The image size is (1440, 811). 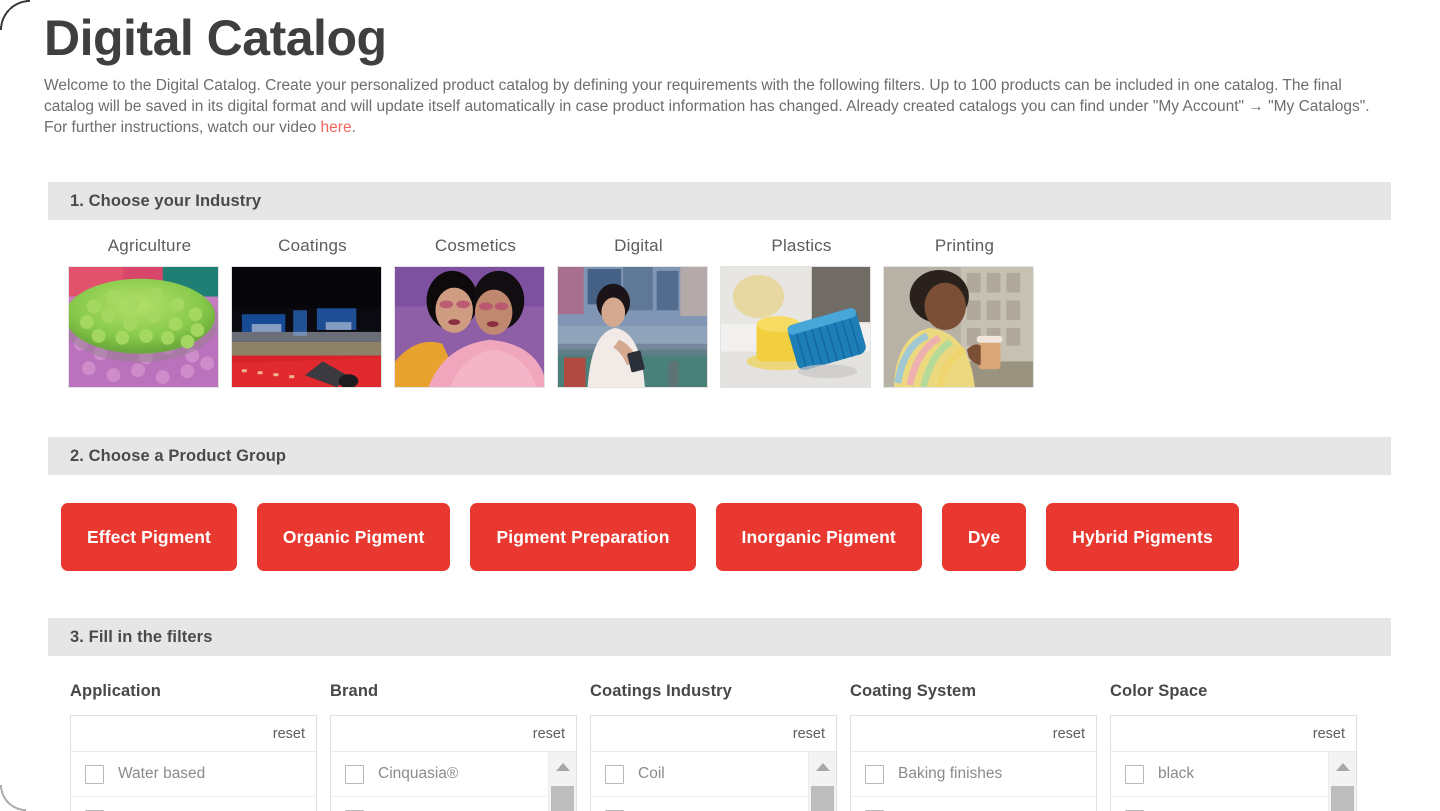 What do you see at coordinates (795, 327) in the screenshot?
I see `plastics-image` at bounding box center [795, 327].